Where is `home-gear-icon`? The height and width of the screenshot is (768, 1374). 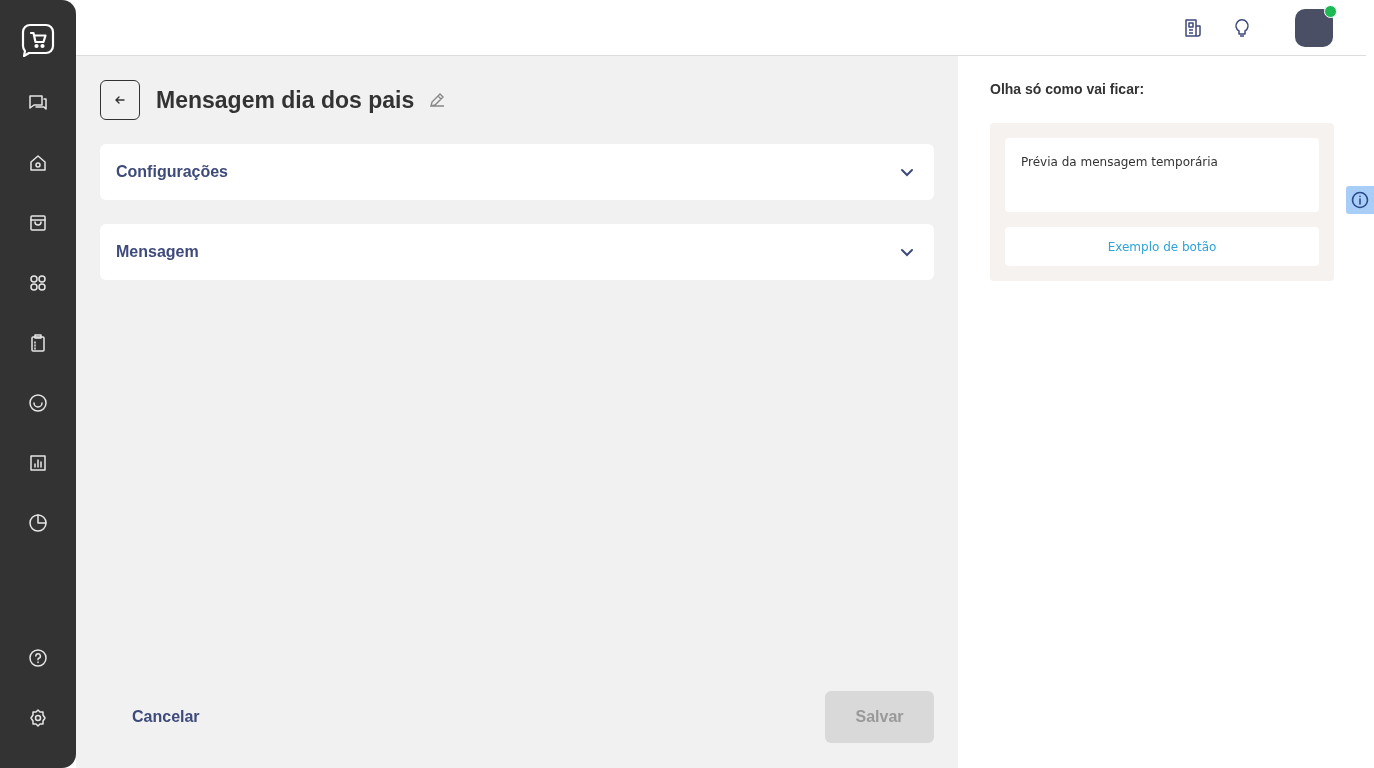 home-gear-icon is located at coordinates (38, 163).